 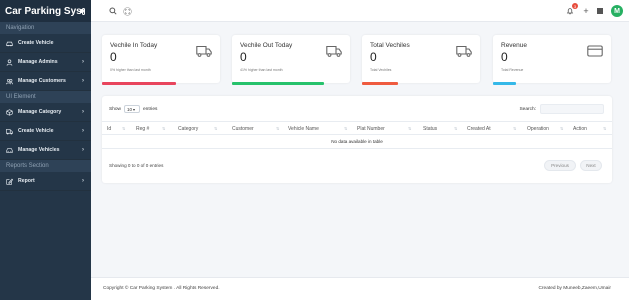 What do you see at coordinates (9, 181) in the screenshot?
I see `edit-icon` at bounding box center [9, 181].